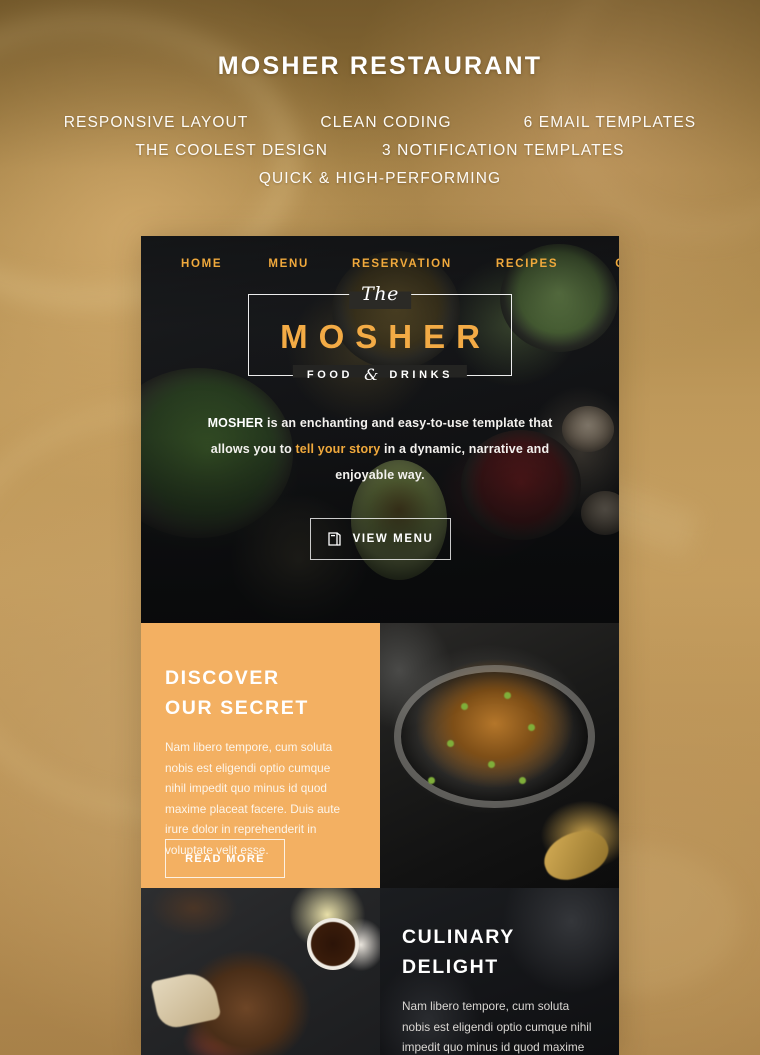 This screenshot has height=1055, width=760. I want to click on culinary-title-line-2: DELIGHT, so click(450, 967).